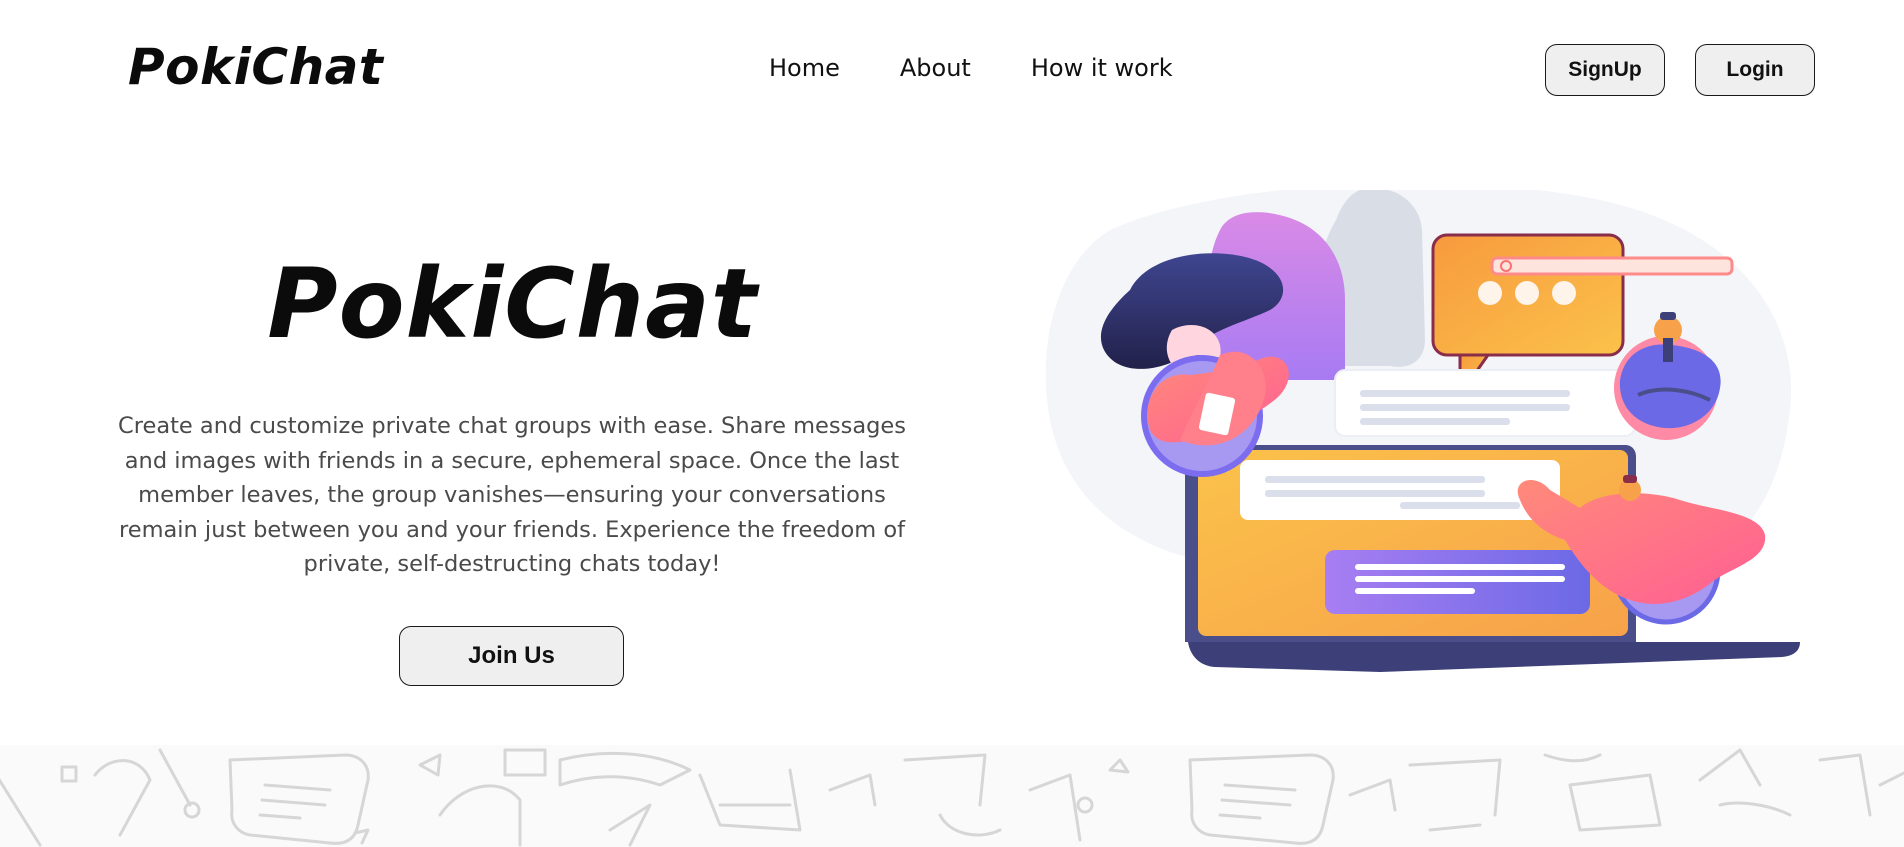 The width and height of the screenshot is (1904, 847). Describe the element at coordinates (512, 304) in the screenshot. I see `hero-title: PokiChat` at that location.